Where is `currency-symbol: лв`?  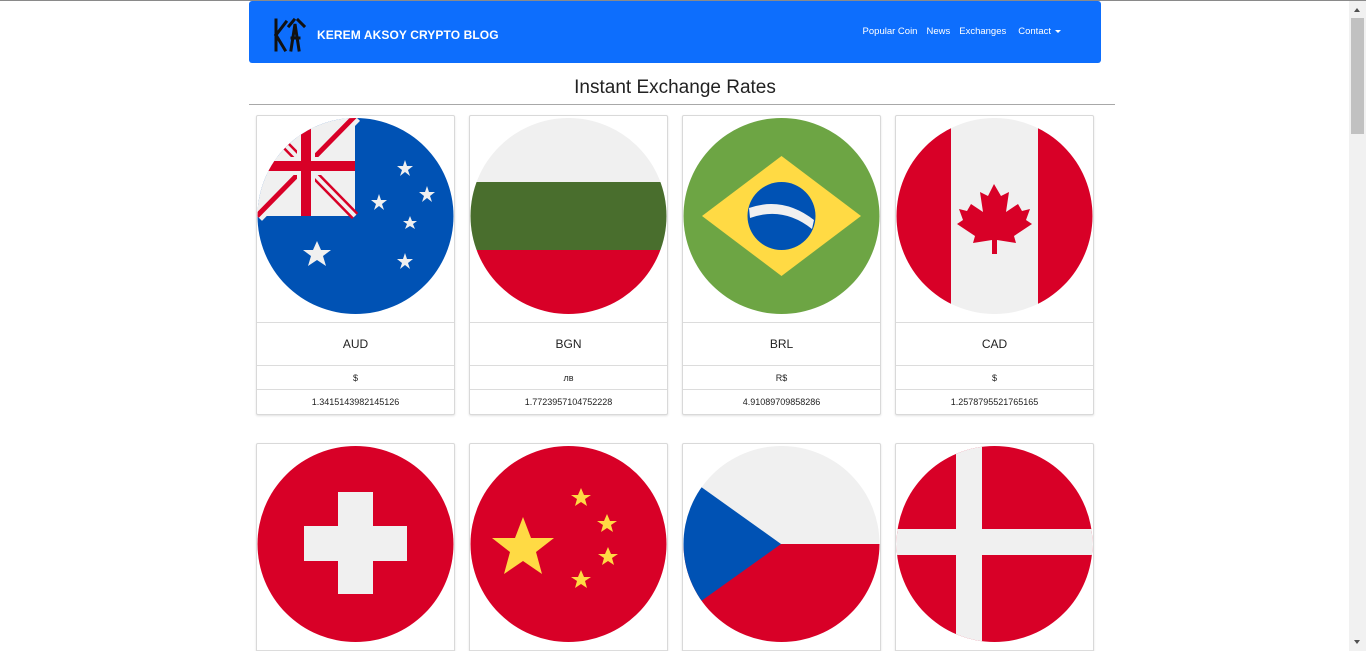 currency-symbol: лв is located at coordinates (568, 378).